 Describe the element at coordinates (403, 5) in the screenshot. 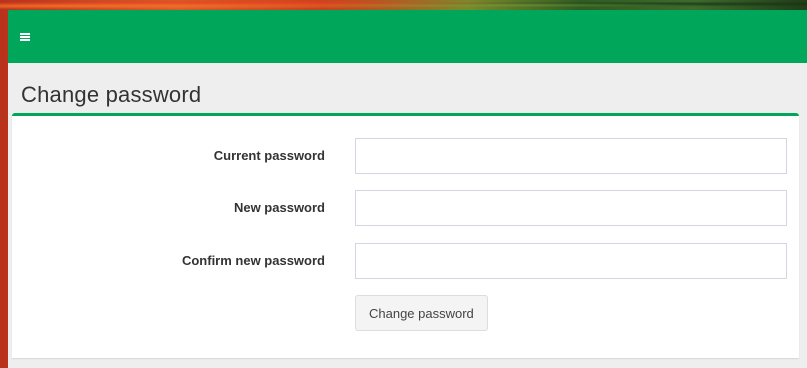

I see `background-banner` at that location.